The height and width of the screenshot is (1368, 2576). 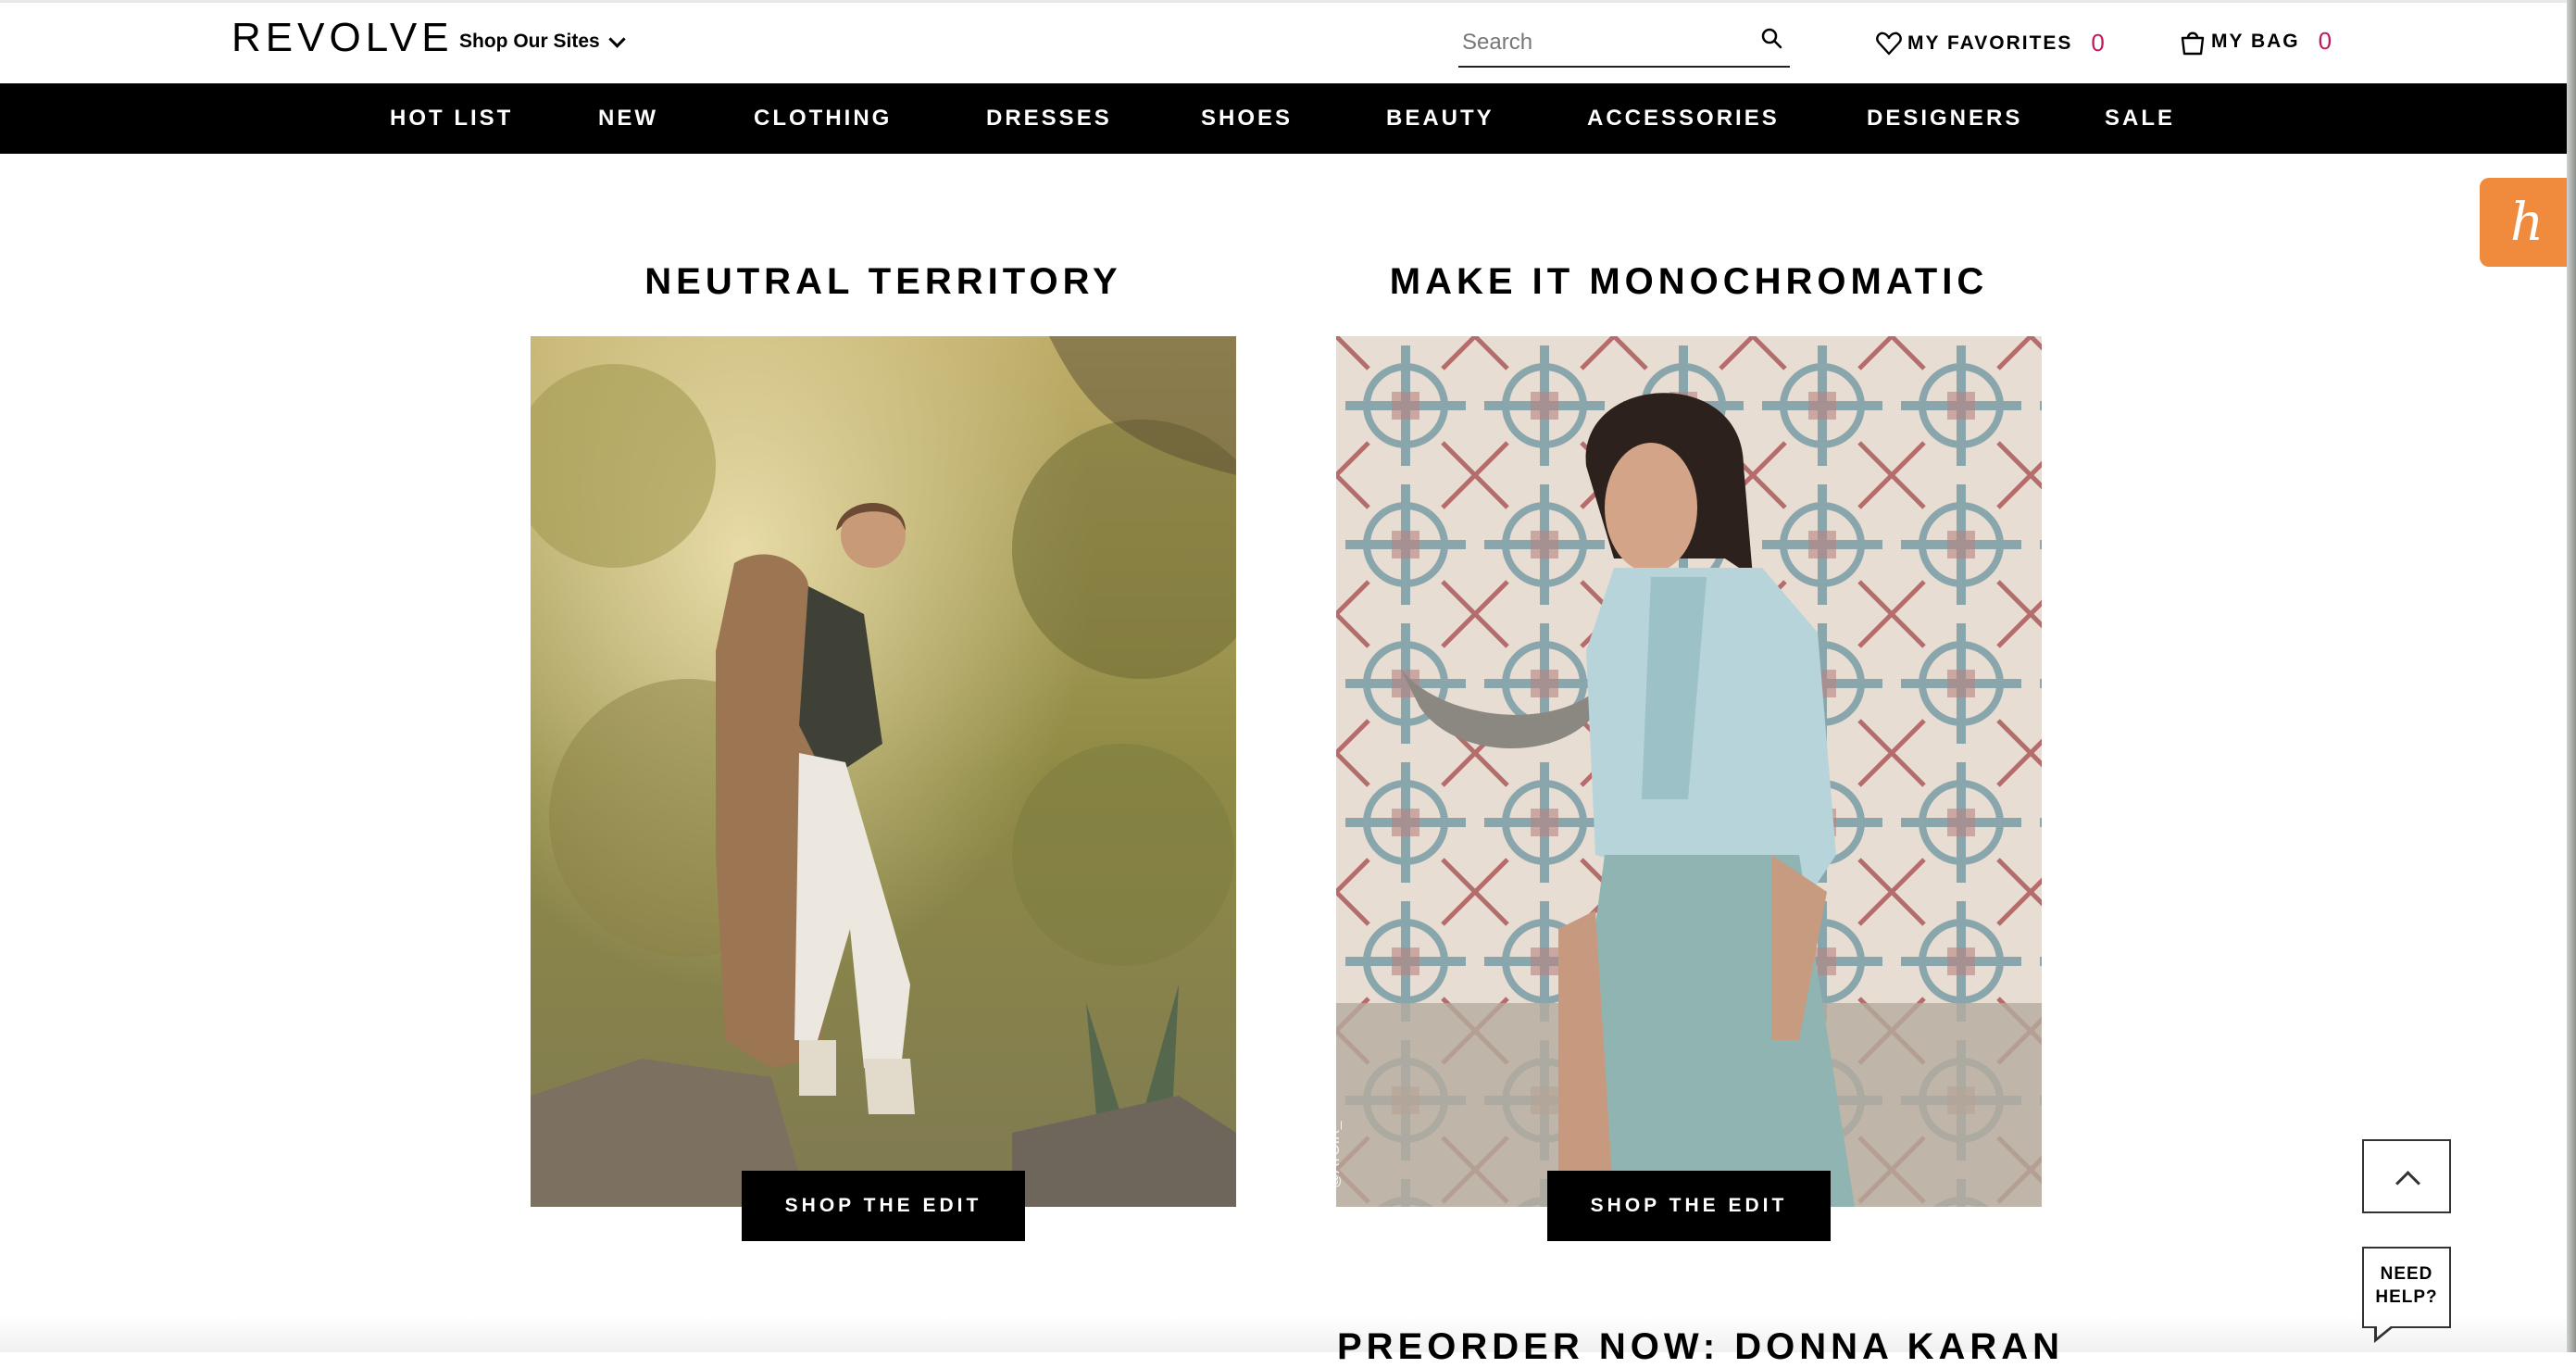 I want to click on need-help-button: NEED HELP?, so click(x=2406, y=1287).